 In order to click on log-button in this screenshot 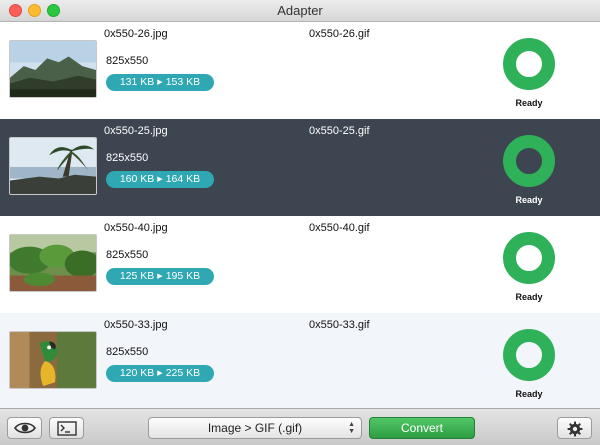, I will do `click(66, 428)`.